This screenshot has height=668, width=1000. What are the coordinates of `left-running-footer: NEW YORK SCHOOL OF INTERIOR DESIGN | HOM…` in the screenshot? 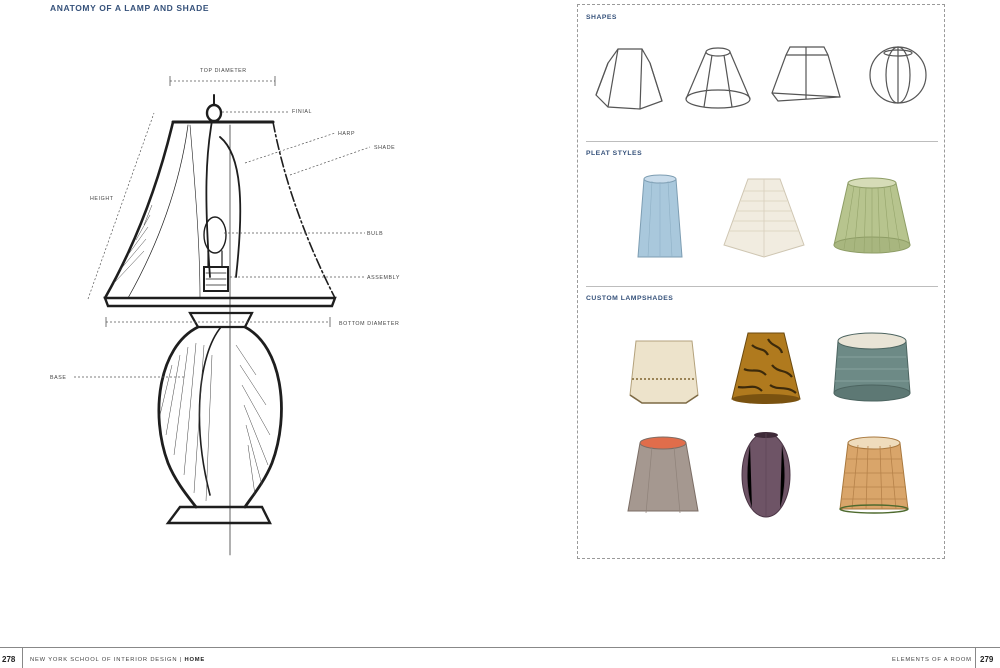 It's located at (117, 660).